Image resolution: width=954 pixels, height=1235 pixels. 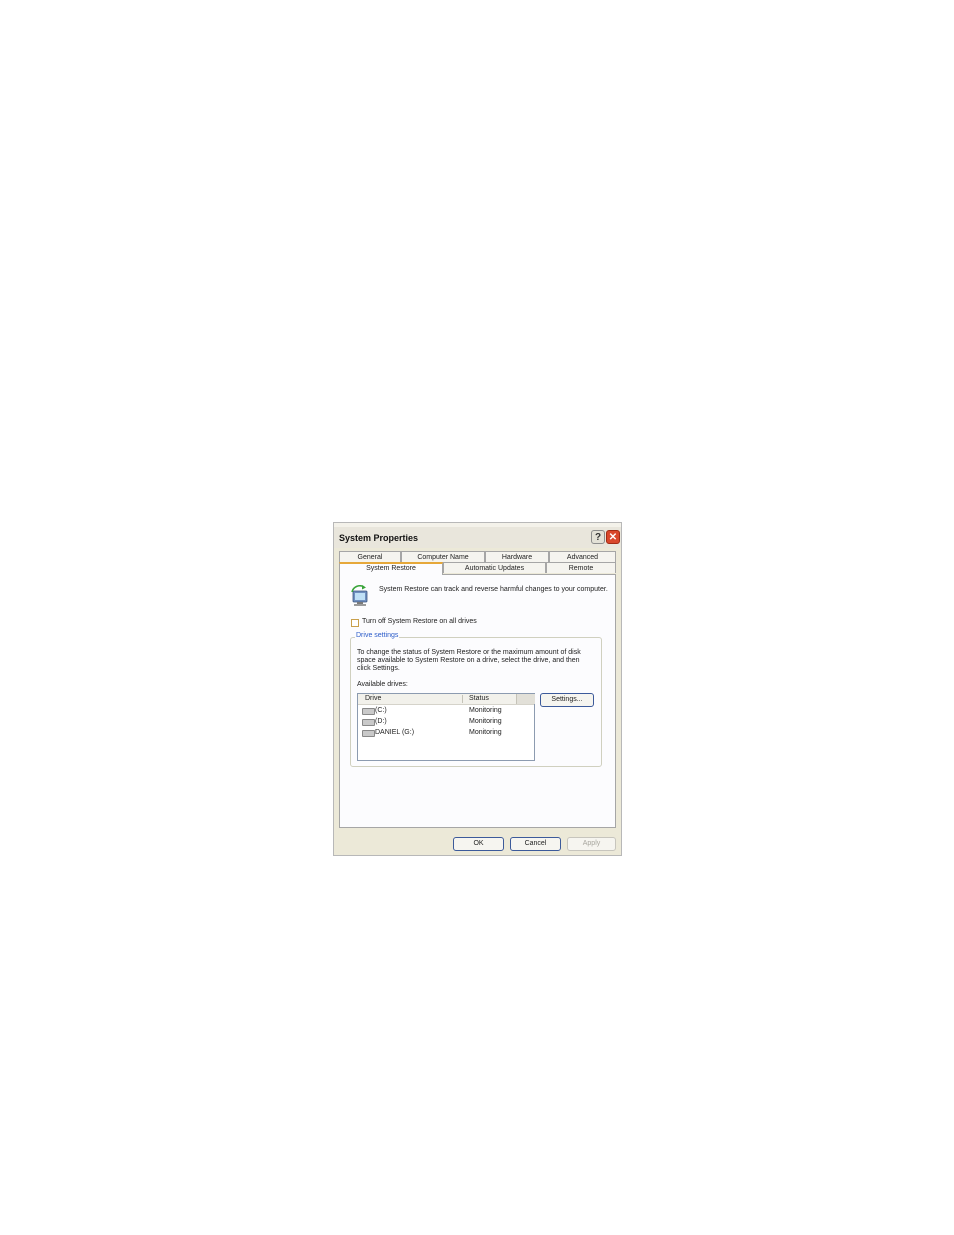 I want to click on close-button: ✕, so click(x=613, y=537).